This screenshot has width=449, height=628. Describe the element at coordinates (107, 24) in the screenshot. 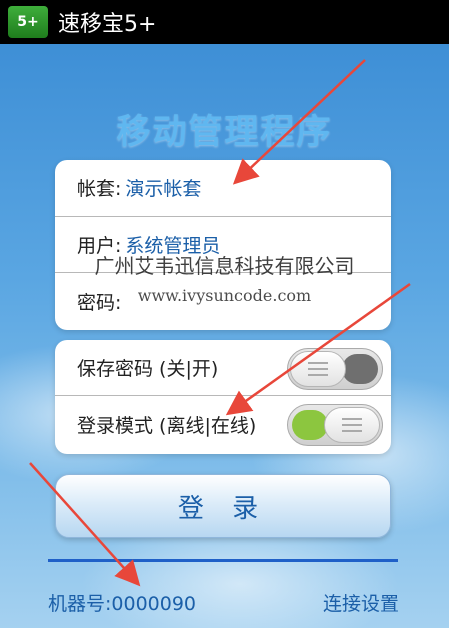

I see `app-title: 速移宝5+` at that location.